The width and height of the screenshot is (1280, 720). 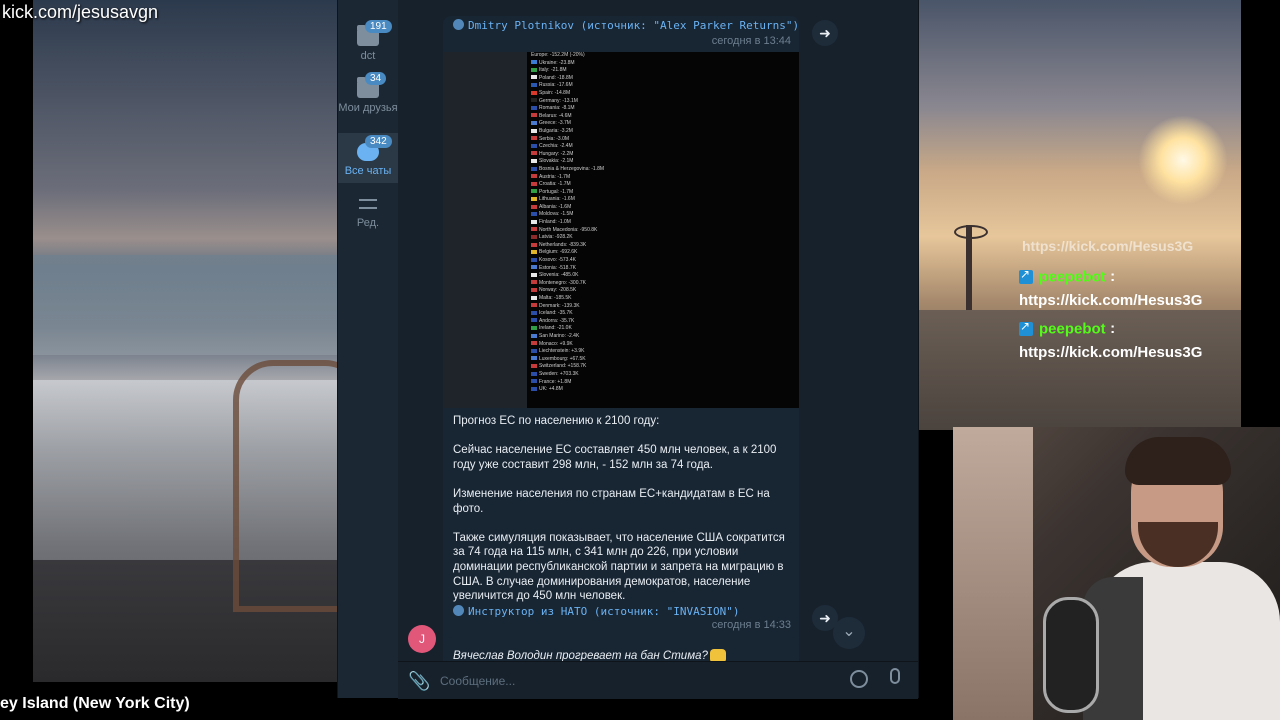 I want to click on chat-text: https://kick.com/Hesus3G, so click(x=1111, y=300).